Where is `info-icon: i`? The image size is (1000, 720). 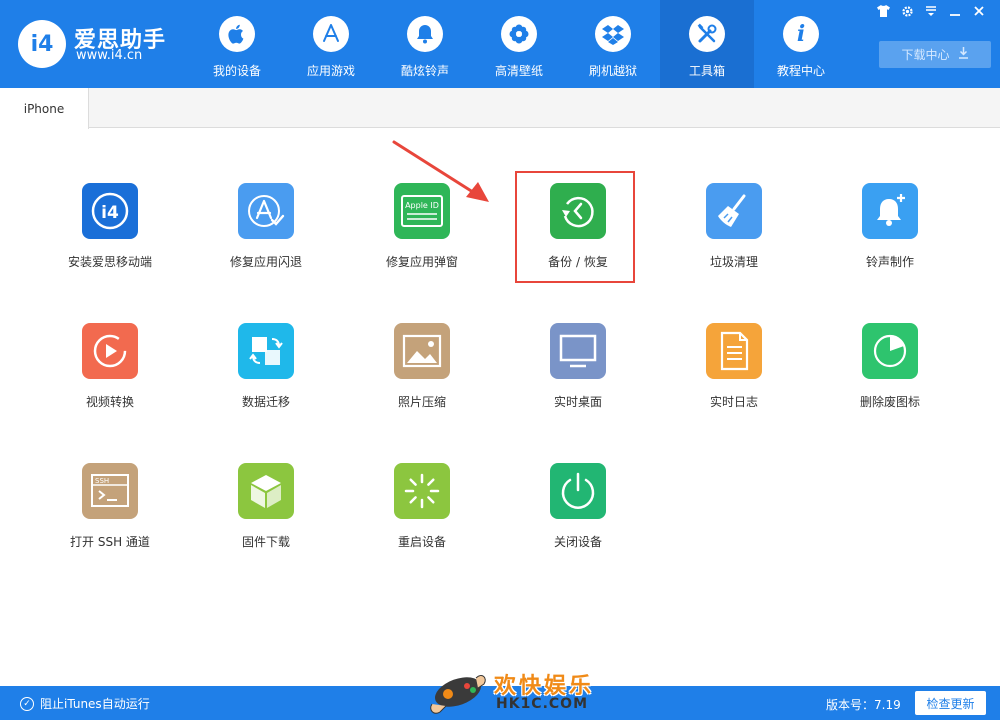 info-icon: i is located at coordinates (801, 34).